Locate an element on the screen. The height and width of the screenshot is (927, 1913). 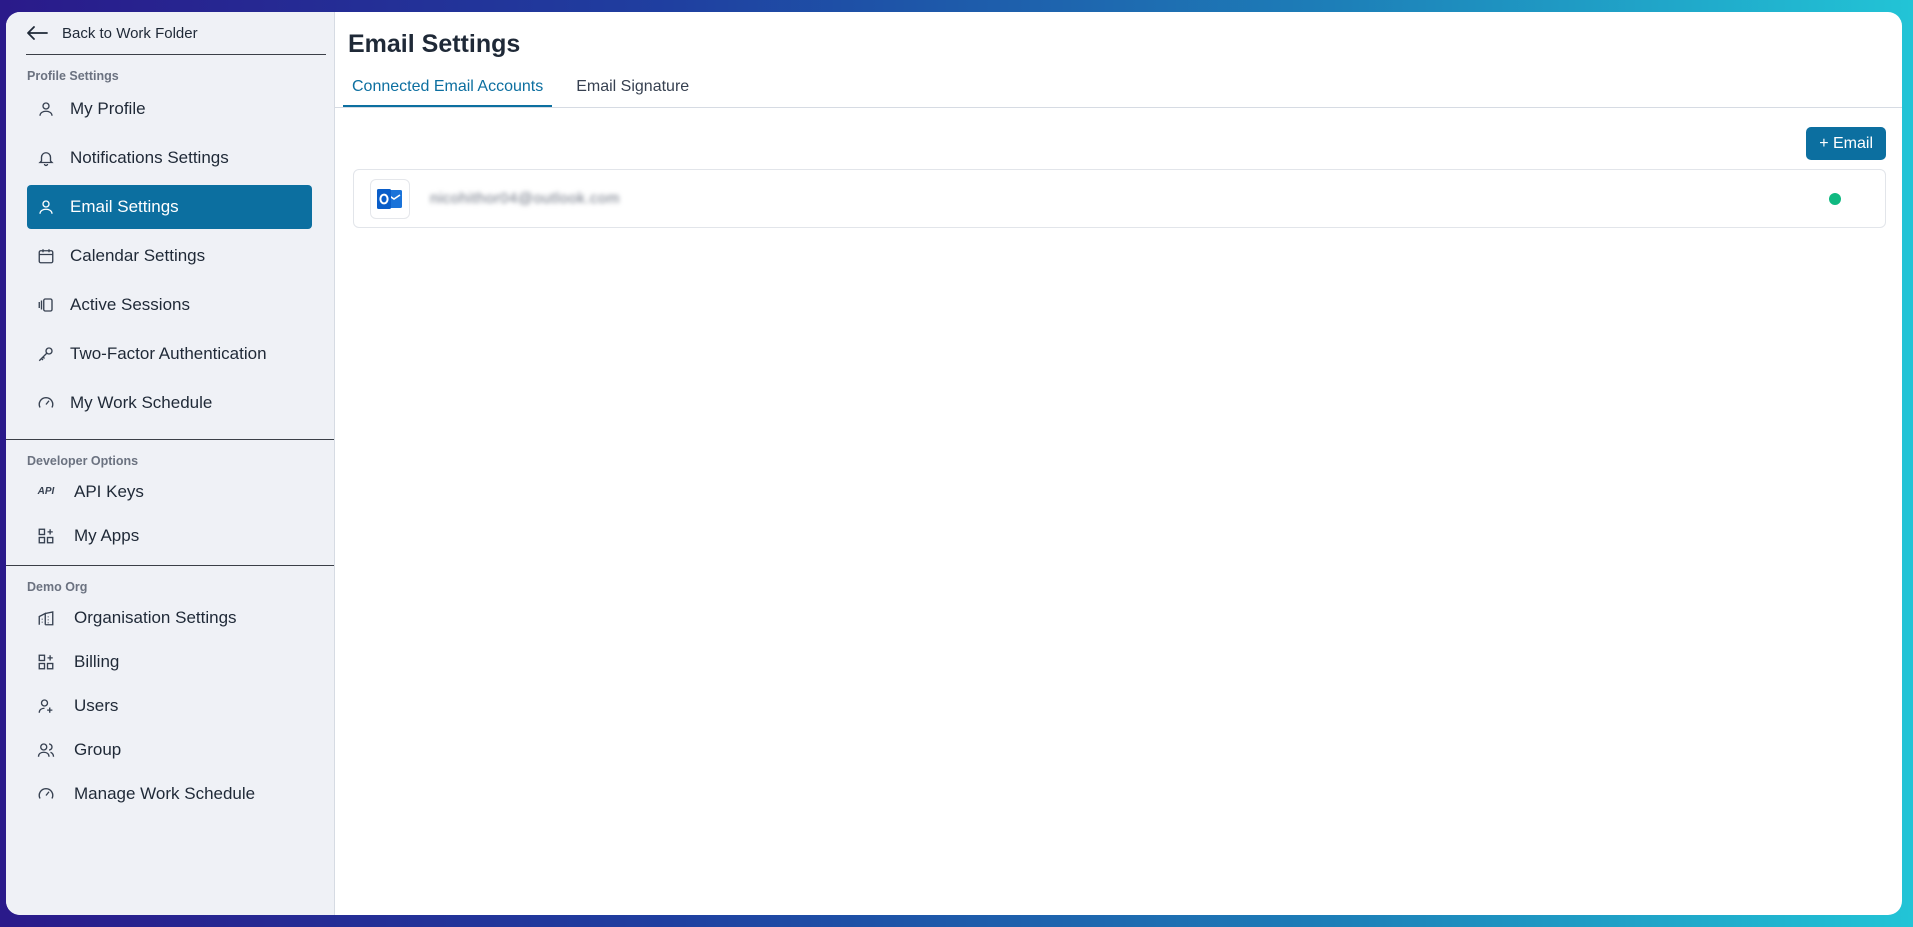
sidebar-item-label: Email Settings is located at coordinates (124, 206).